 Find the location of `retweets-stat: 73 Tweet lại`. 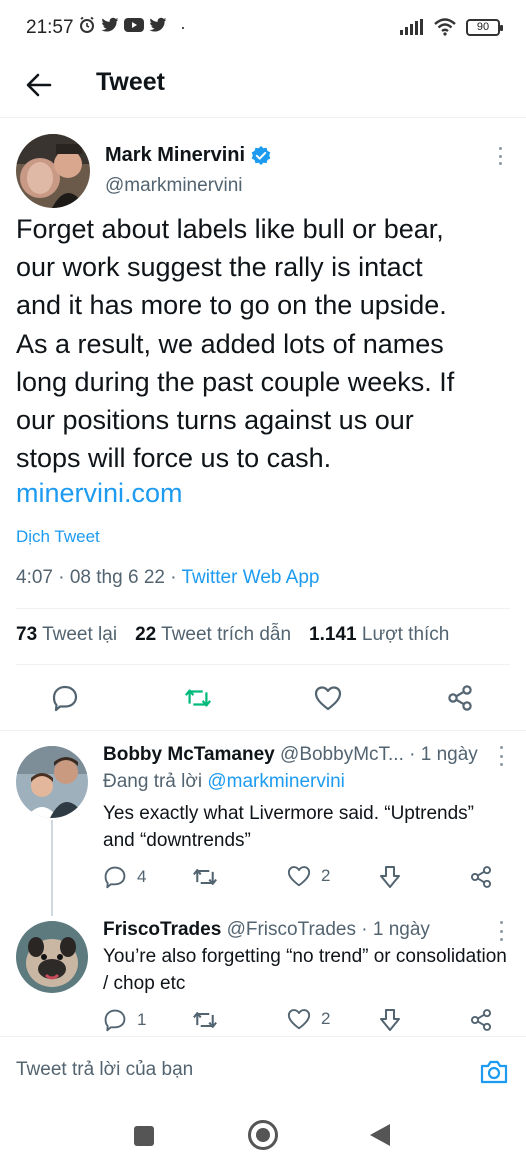

retweets-stat: 73 Tweet lại is located at coordinates (66, 635).